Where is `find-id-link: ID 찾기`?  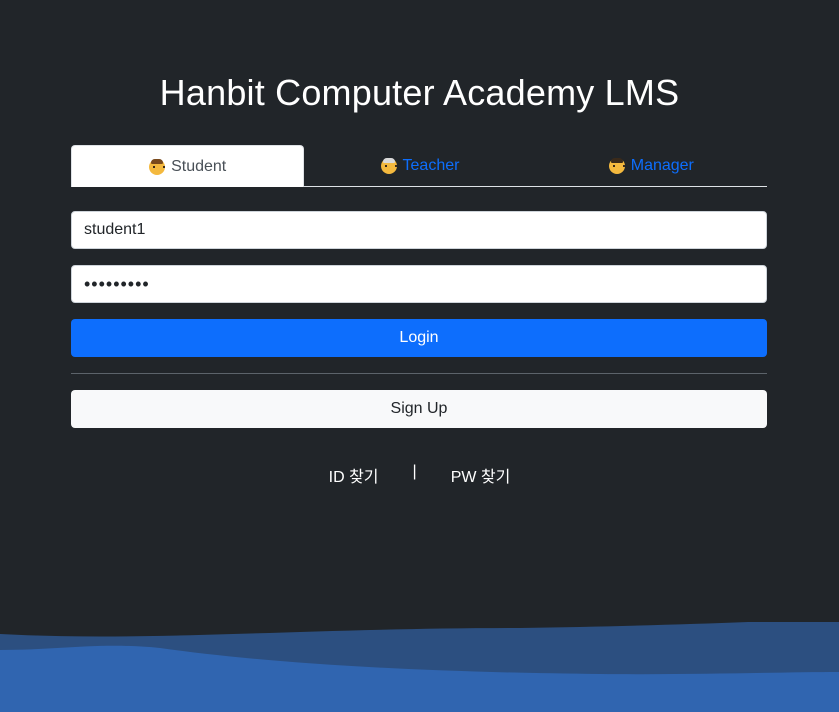
find-id-link: ID 찾기 is located at coordinates (354, 475).